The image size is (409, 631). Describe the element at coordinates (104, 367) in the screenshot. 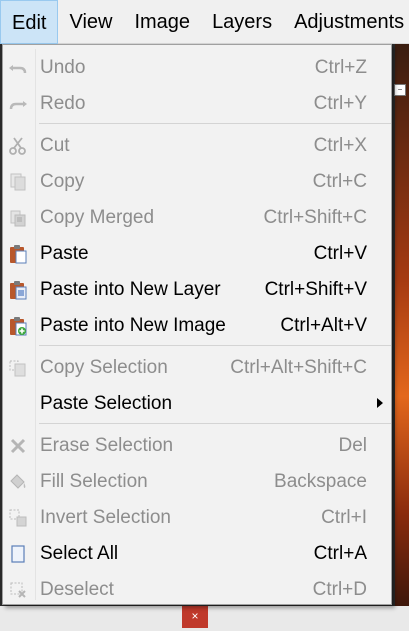

I see `copy-selection-label: Copy Selection` at that location.